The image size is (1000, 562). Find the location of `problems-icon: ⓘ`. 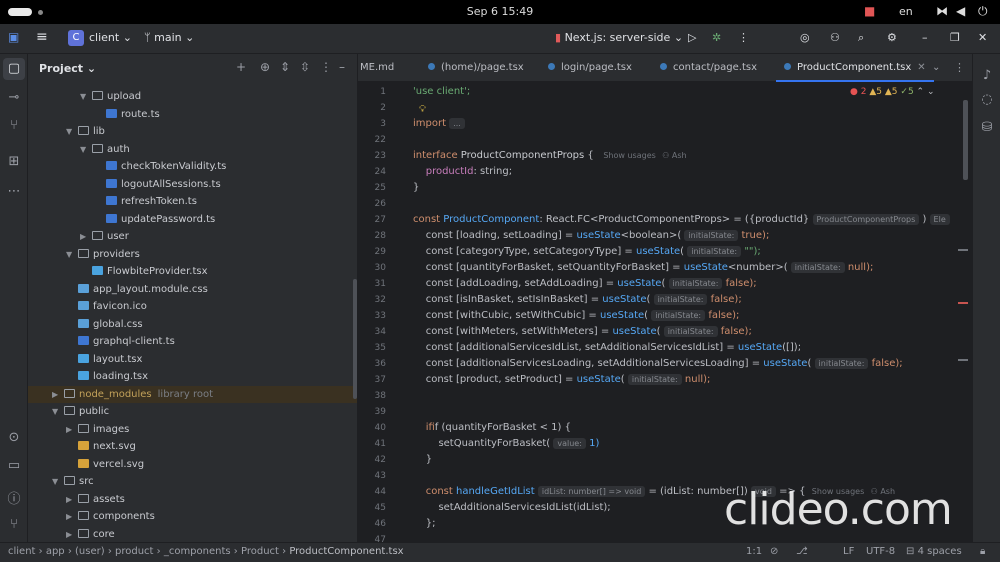

problems-icon: ⓘ is located at coordinates (14, 497).